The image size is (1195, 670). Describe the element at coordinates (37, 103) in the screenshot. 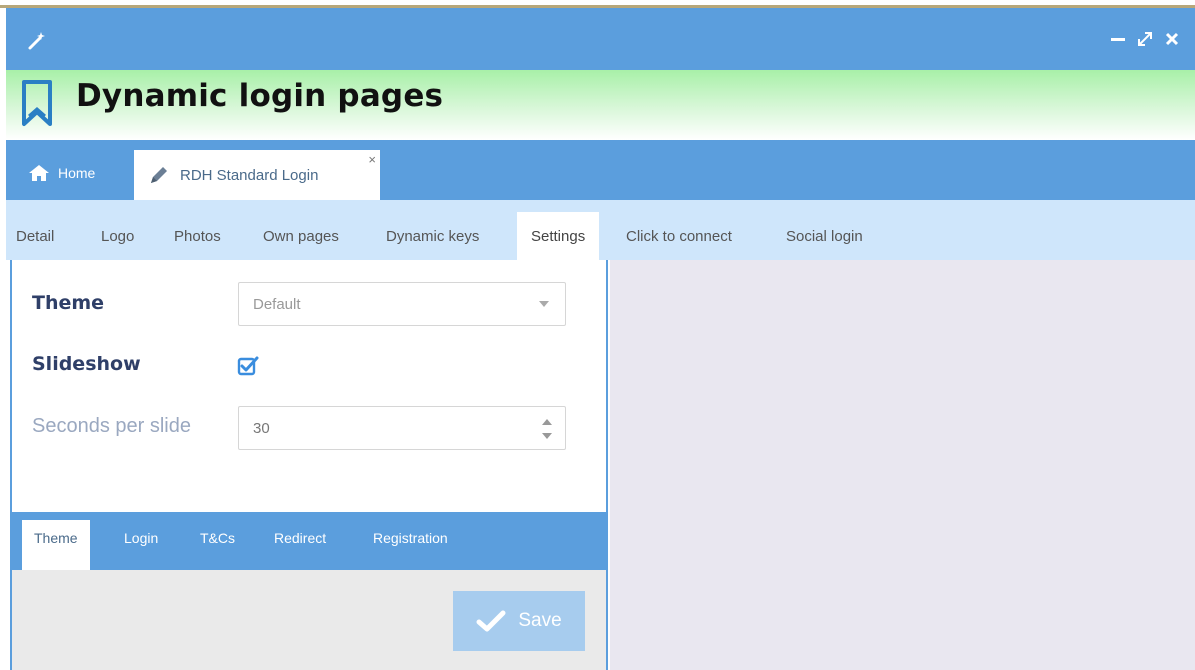

I see `bookmark-icon` at that location.